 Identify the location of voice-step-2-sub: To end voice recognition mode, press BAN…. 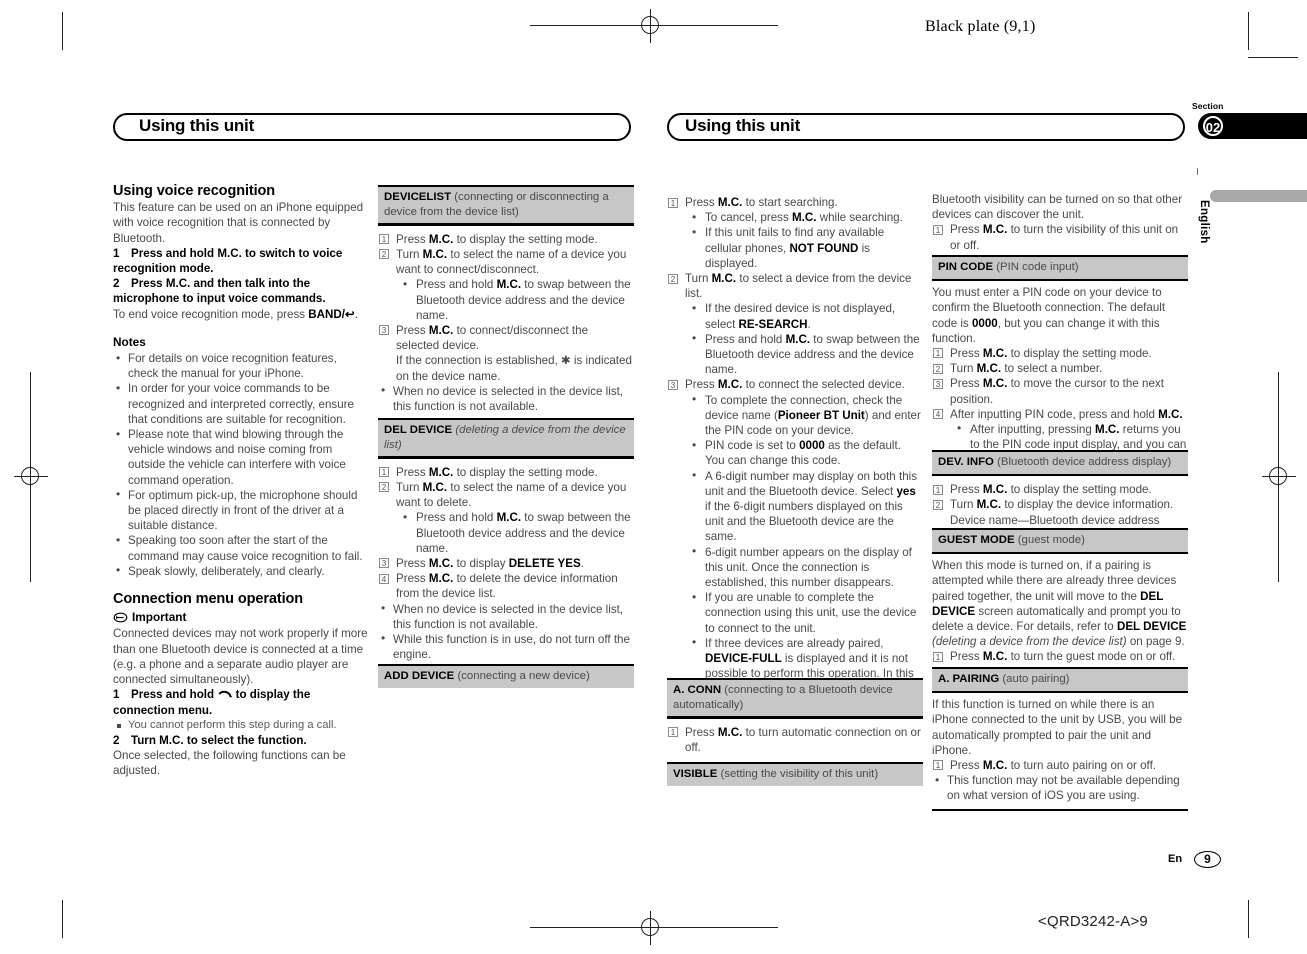
(235, 314).